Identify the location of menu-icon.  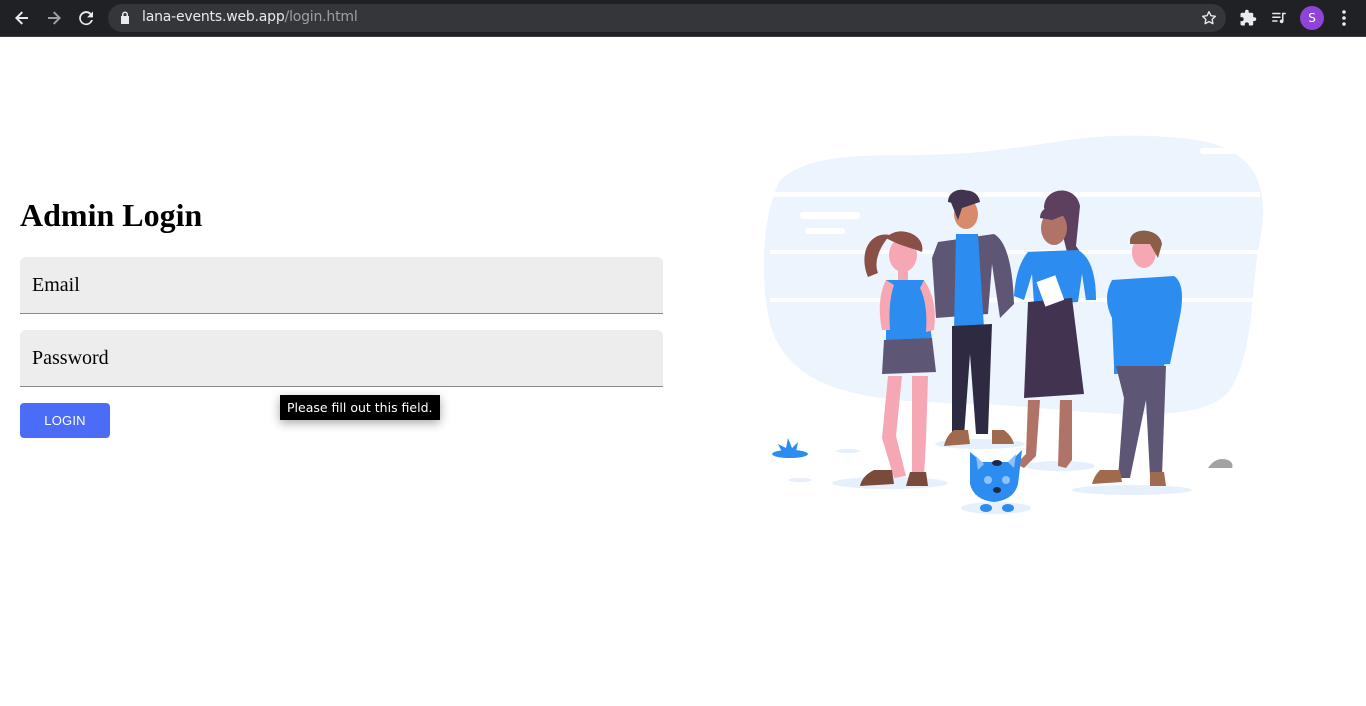
(1344, 18).